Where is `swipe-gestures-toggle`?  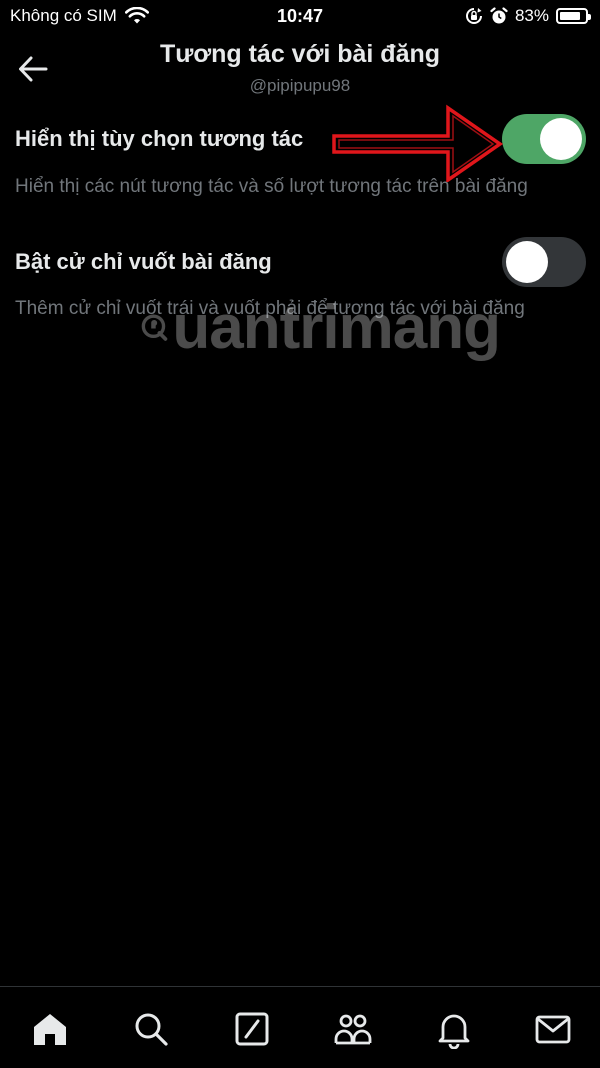 swipe-gestures-toggle is located at coordinates (544, 262).